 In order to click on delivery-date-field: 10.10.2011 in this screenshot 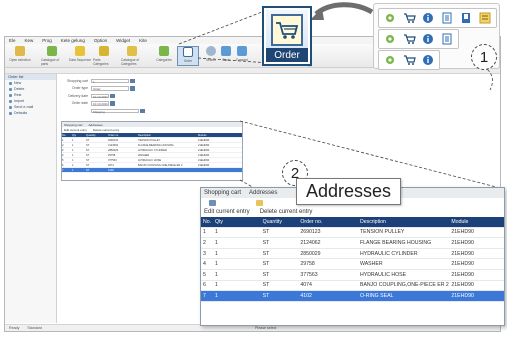, I will do `click(100, 96)`.